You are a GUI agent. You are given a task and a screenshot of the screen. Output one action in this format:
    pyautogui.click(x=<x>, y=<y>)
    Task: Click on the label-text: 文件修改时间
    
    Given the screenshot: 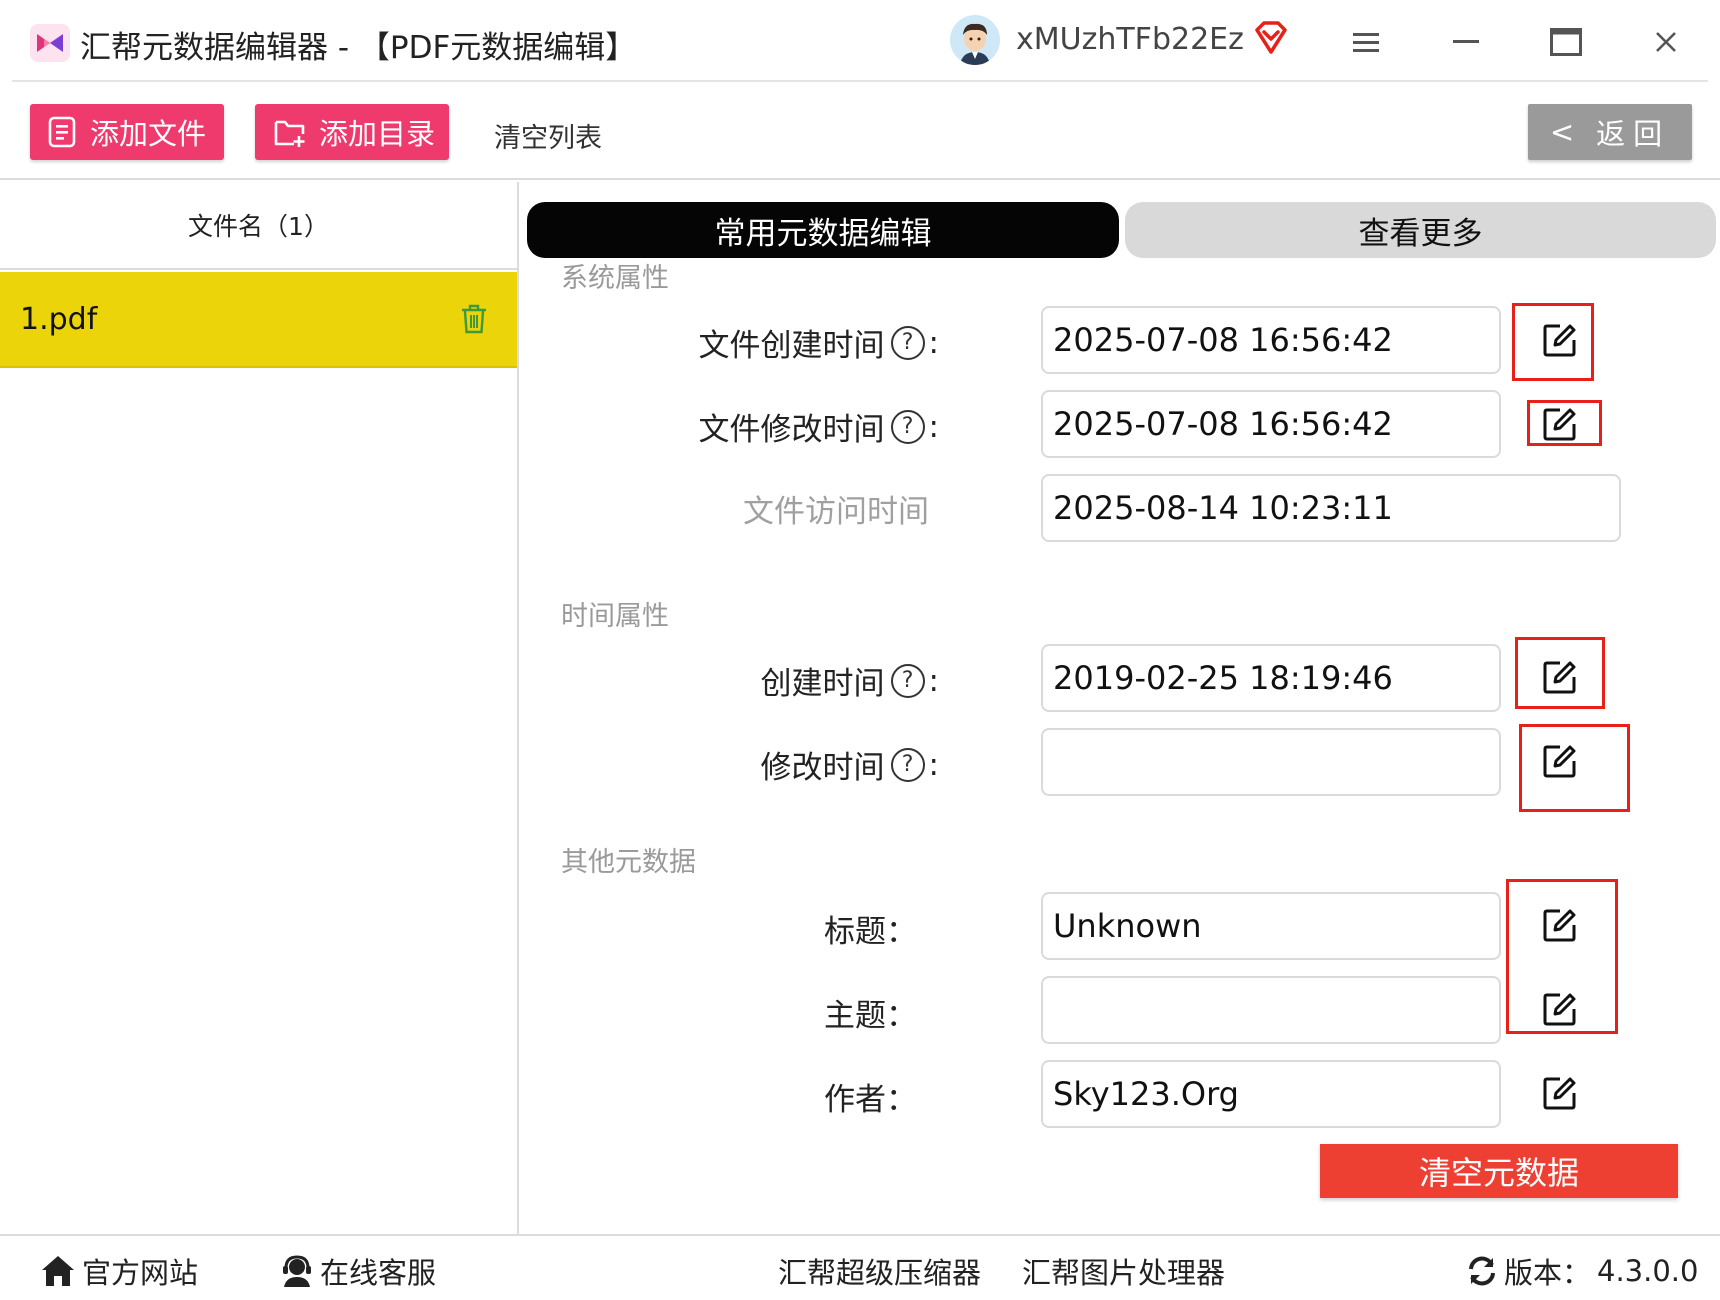 What is the action you would take?
    pyautogui.click(x=791, y=430)
    